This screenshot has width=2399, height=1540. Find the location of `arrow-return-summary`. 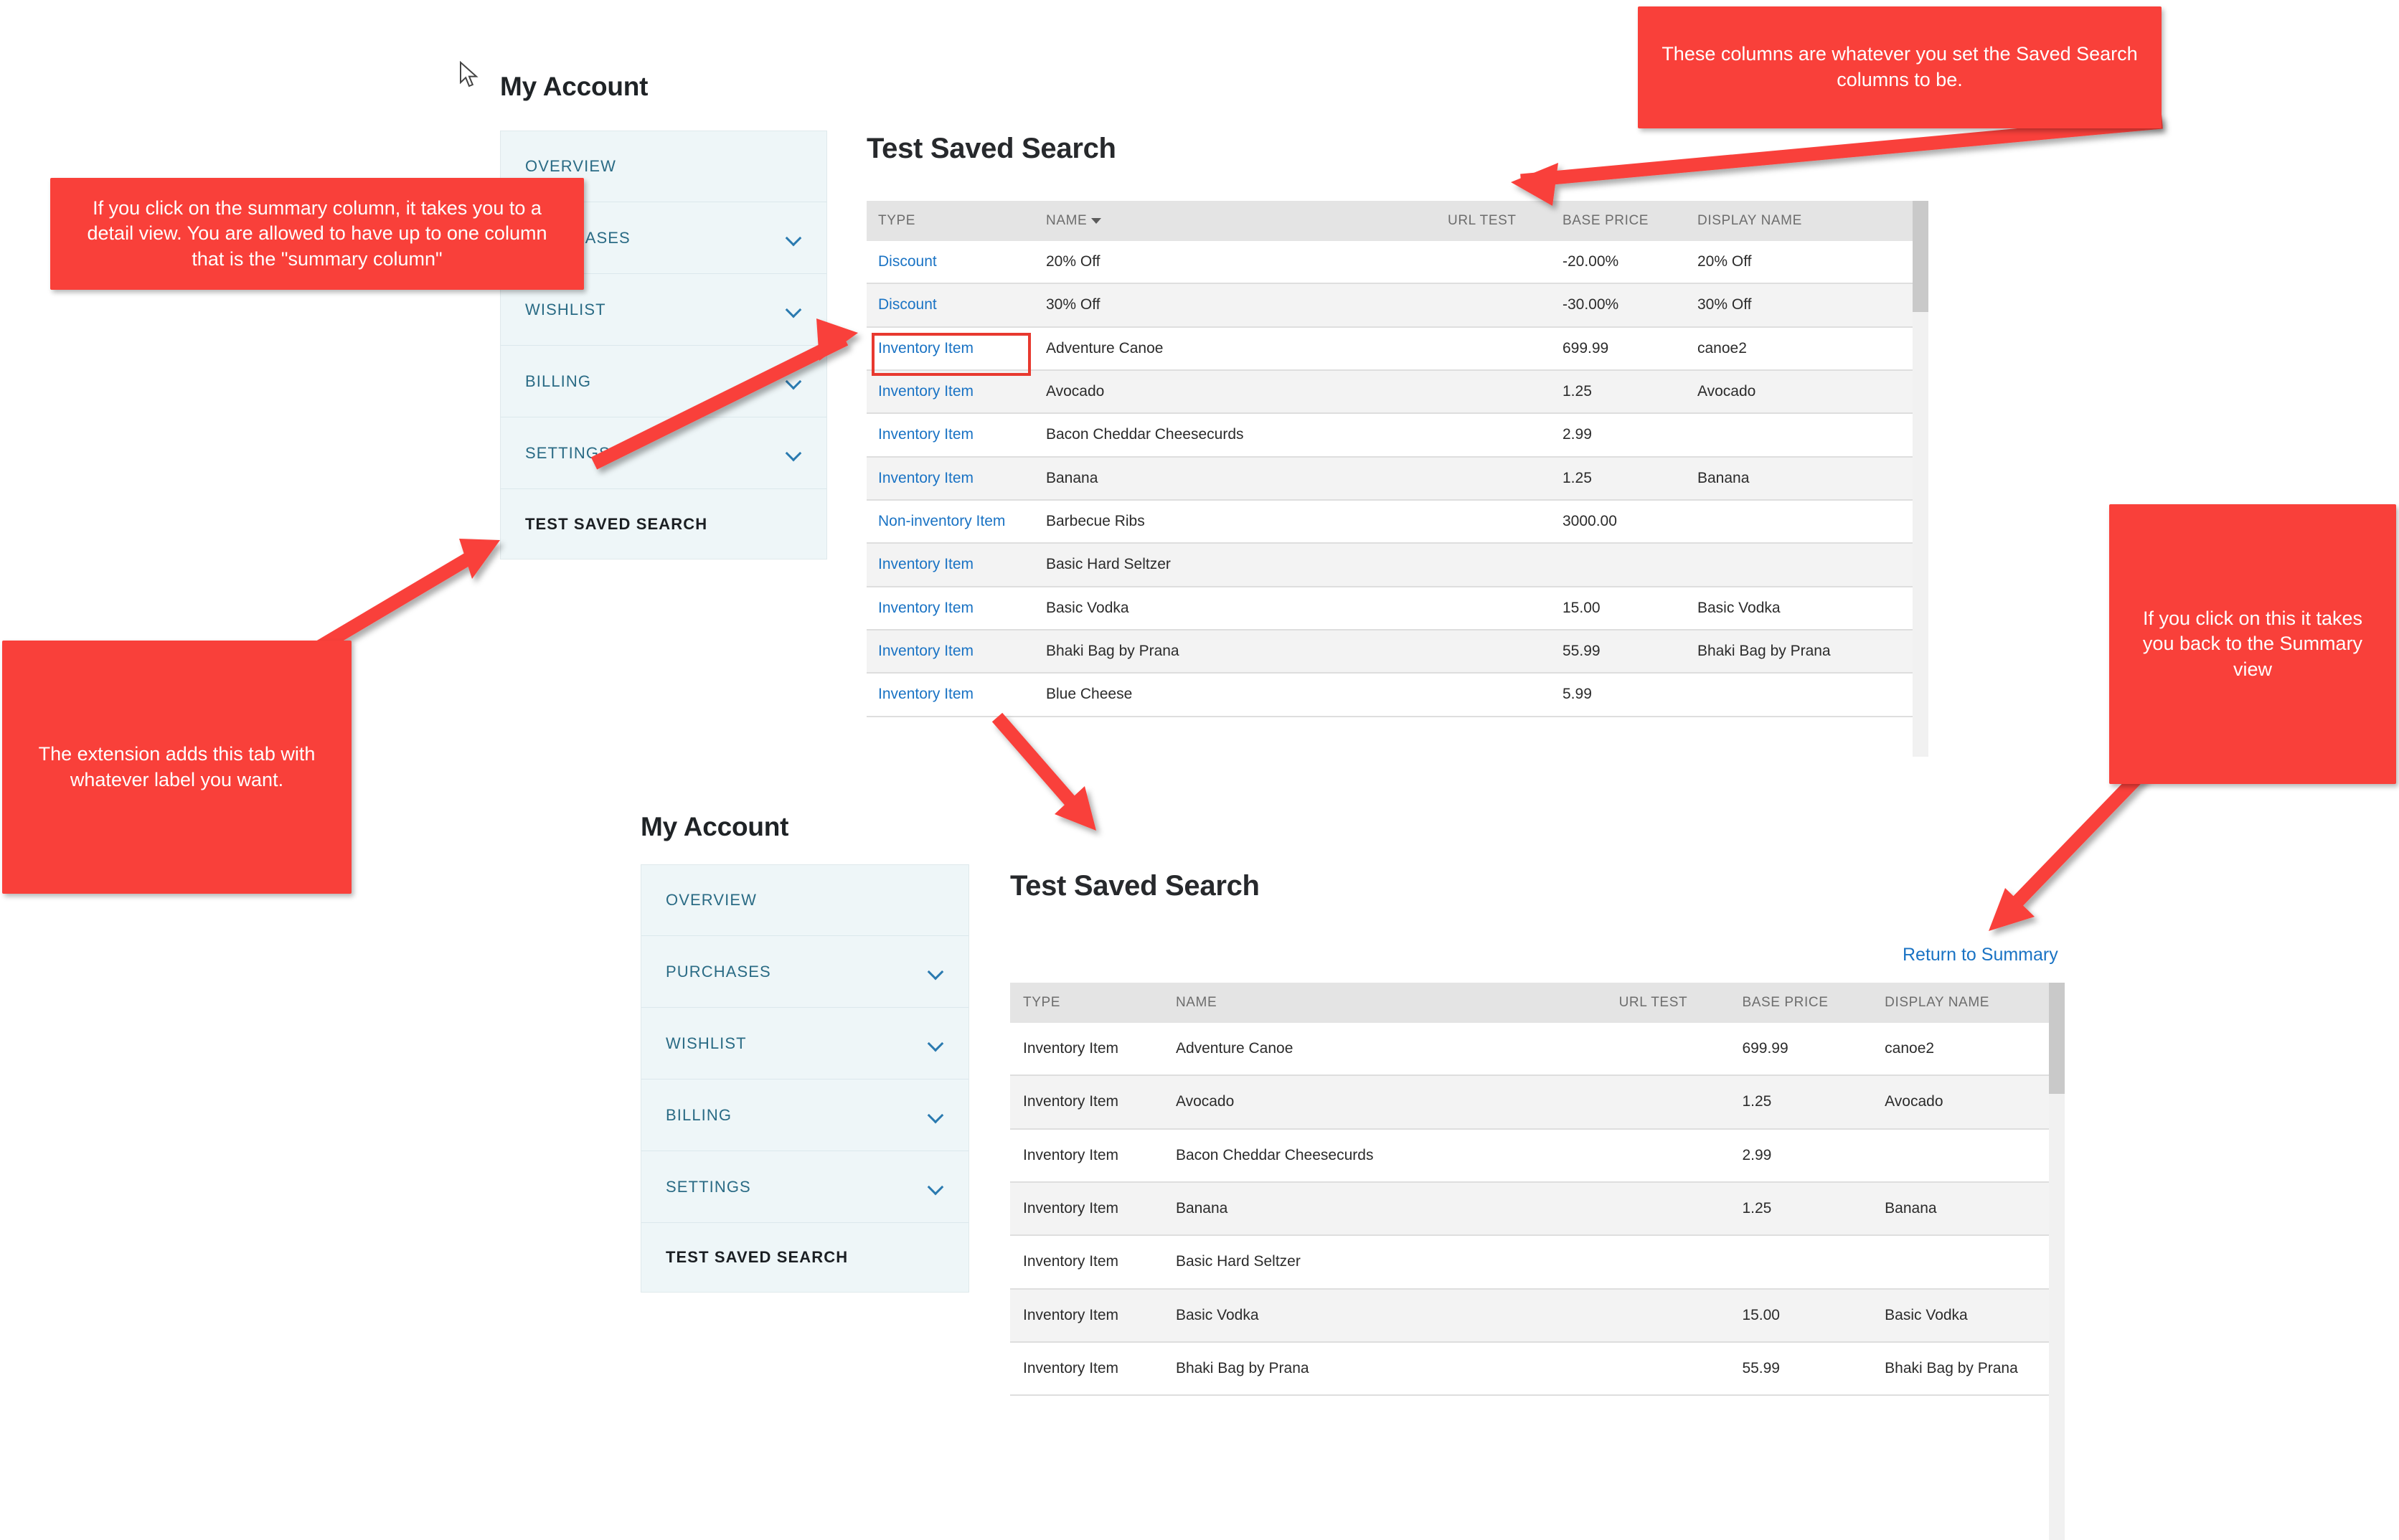

arrow-return-summary is located at coordinates (2069, 848).